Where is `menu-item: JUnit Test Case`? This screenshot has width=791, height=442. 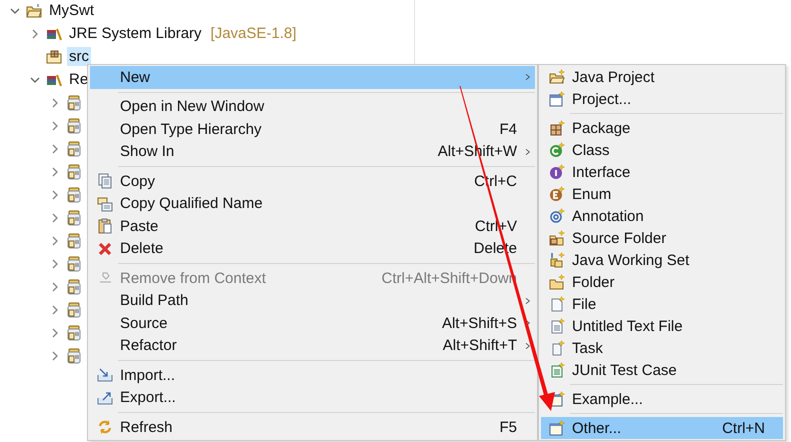 menu-item: JUnit Test Case is located at coordinates (662, 370).